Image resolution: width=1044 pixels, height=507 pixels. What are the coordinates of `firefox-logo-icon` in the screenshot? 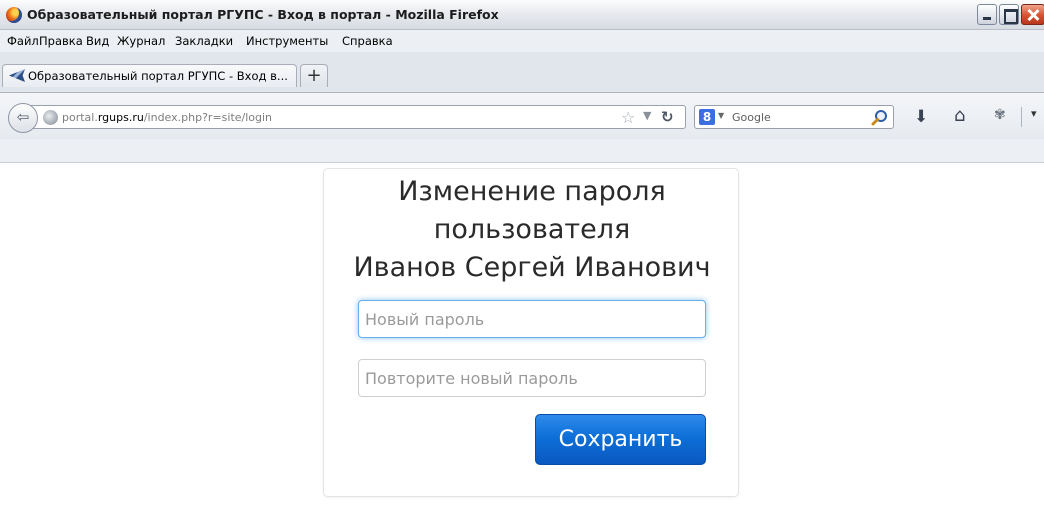 It's located at (14, 15).